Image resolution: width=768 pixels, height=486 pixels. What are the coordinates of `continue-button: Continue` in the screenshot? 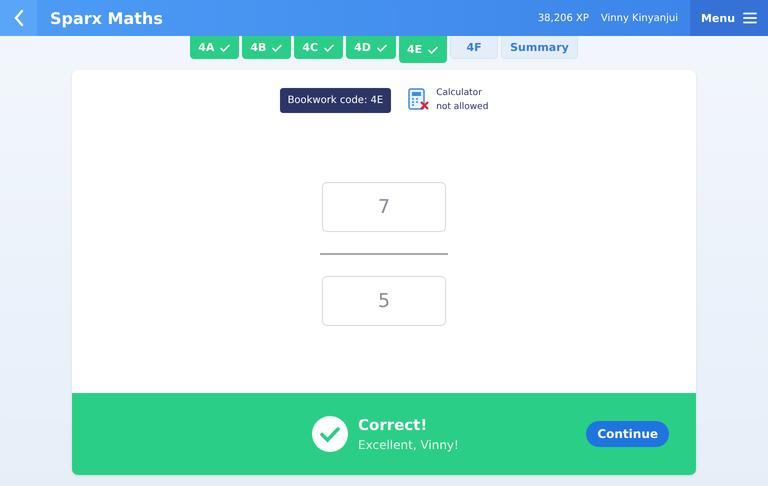 It's located at (627, 434).